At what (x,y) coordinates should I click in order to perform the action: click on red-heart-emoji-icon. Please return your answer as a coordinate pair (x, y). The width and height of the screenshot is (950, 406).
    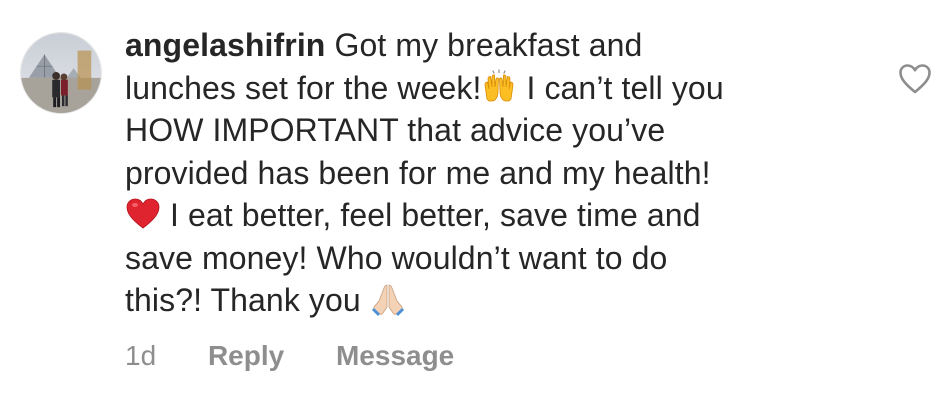
    Looking at the image, I should click on (143, 214).